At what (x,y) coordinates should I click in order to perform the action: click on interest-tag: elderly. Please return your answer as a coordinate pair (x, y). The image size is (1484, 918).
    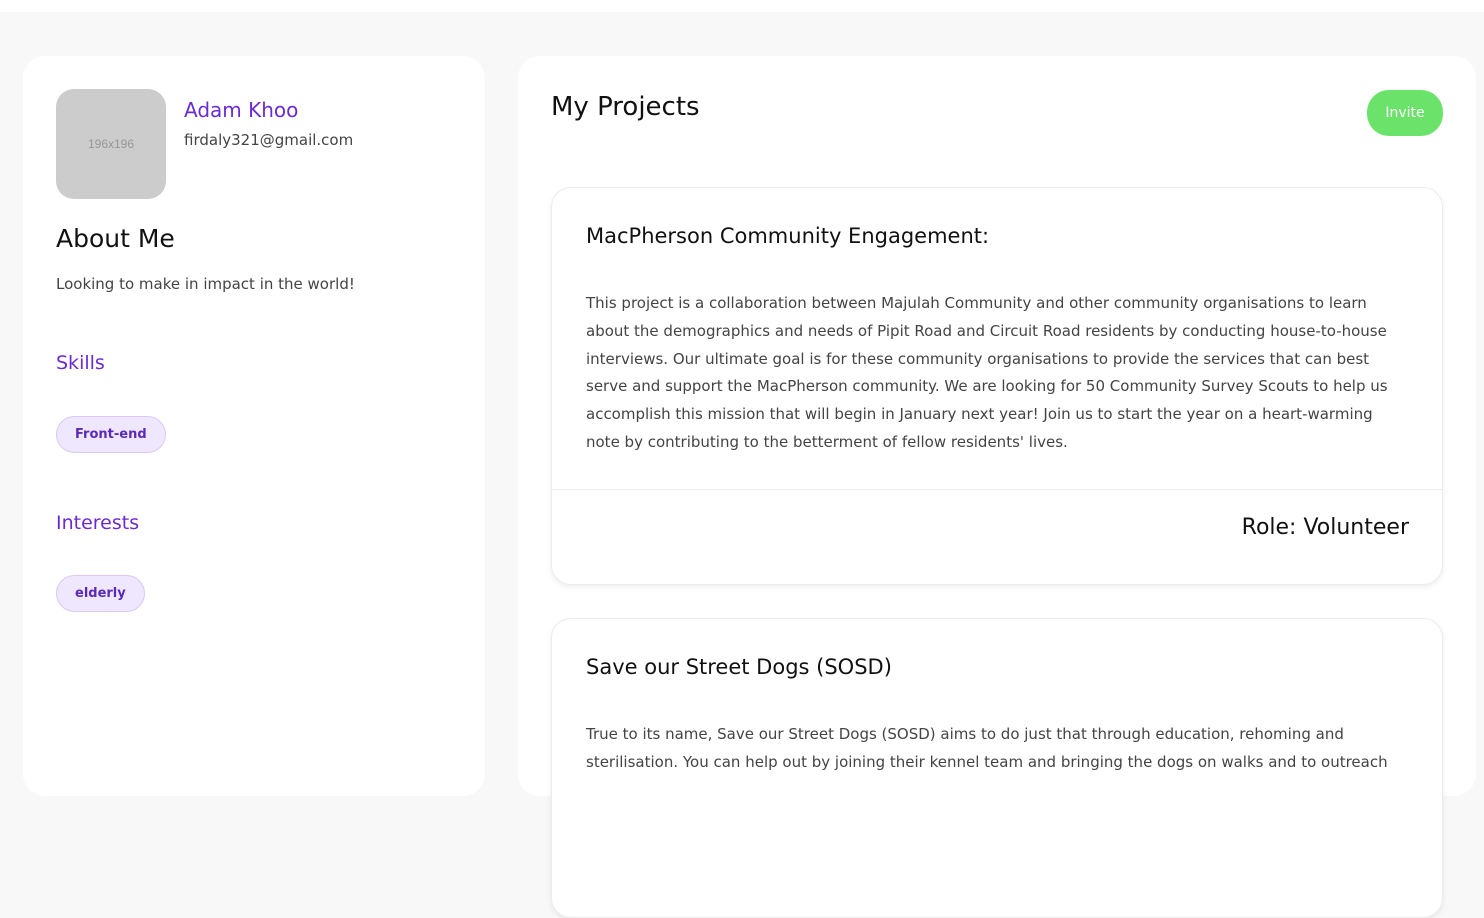
    Looking at the image, I should click on (100, 593).